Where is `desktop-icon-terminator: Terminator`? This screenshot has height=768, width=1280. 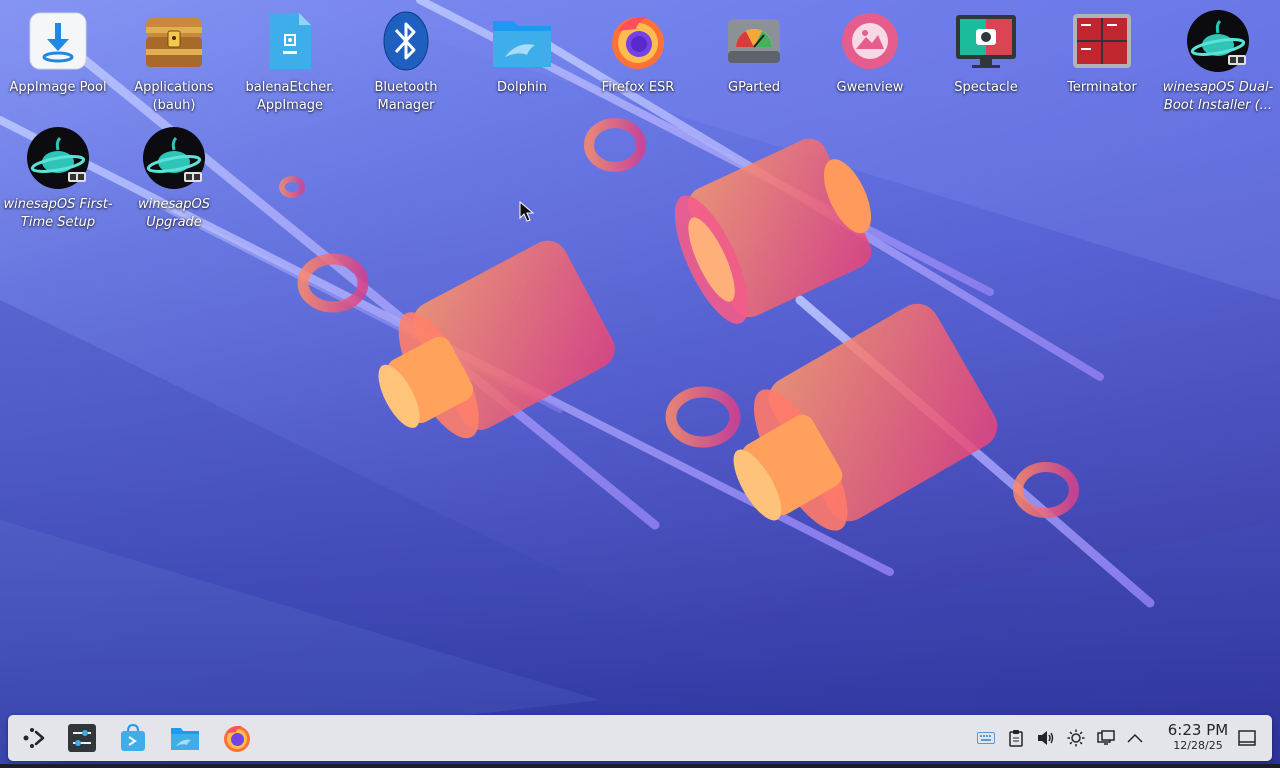
desktop-icon-terminator: Terminator is located at coordinates (1102, 53).